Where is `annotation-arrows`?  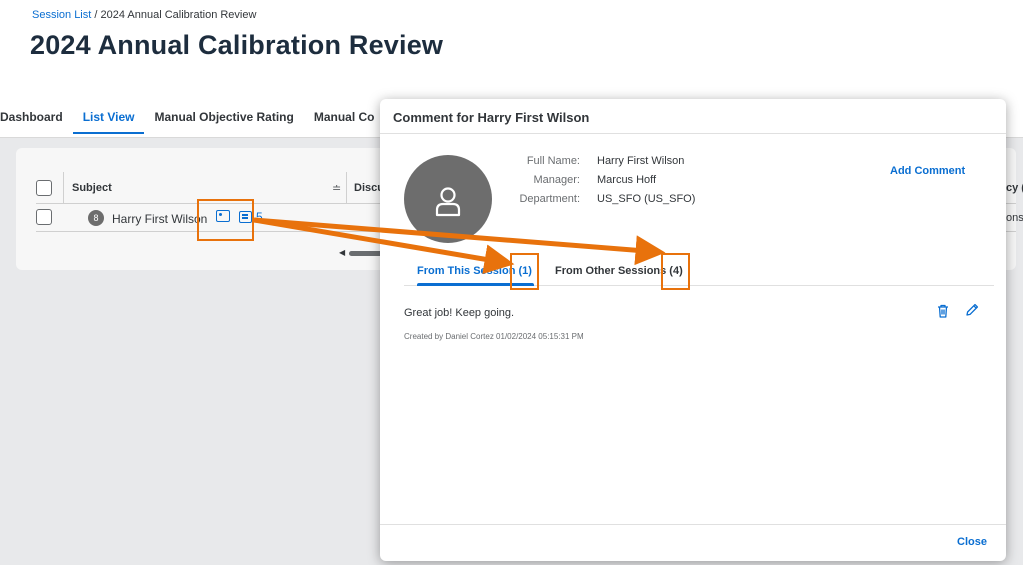
annotation-arrows is located at coordinates (459, 246).